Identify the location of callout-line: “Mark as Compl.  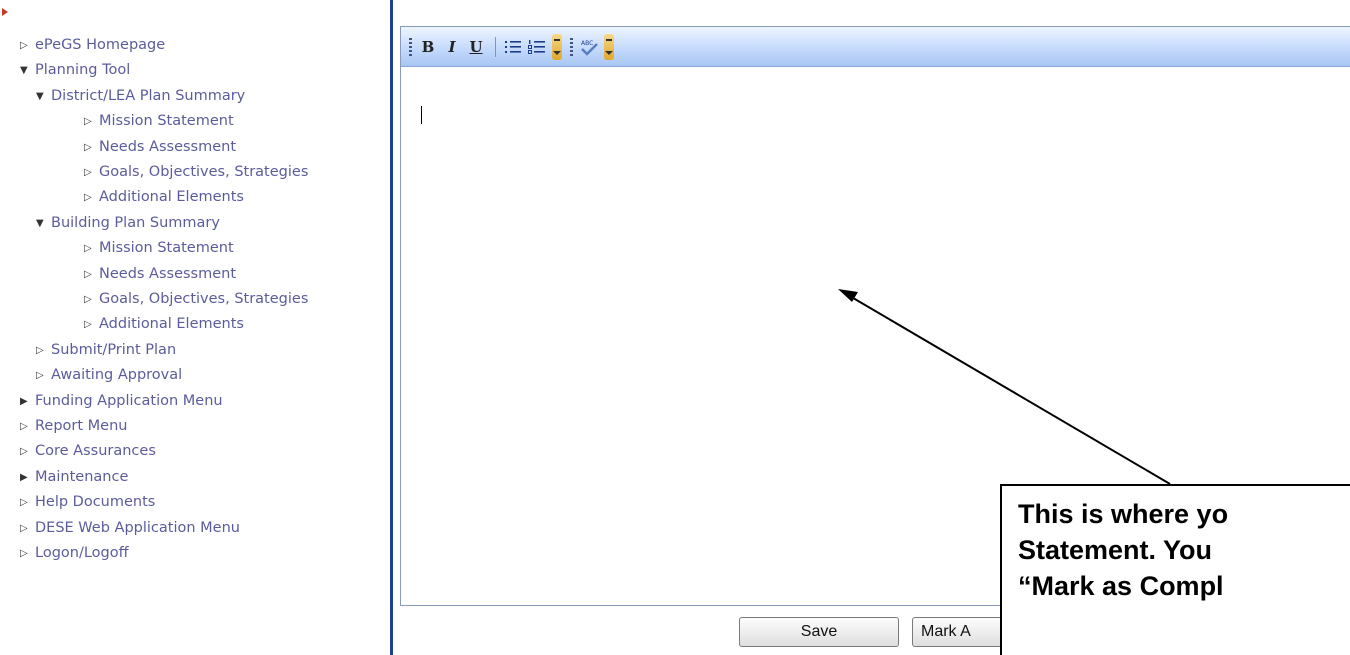
(1121, 586).